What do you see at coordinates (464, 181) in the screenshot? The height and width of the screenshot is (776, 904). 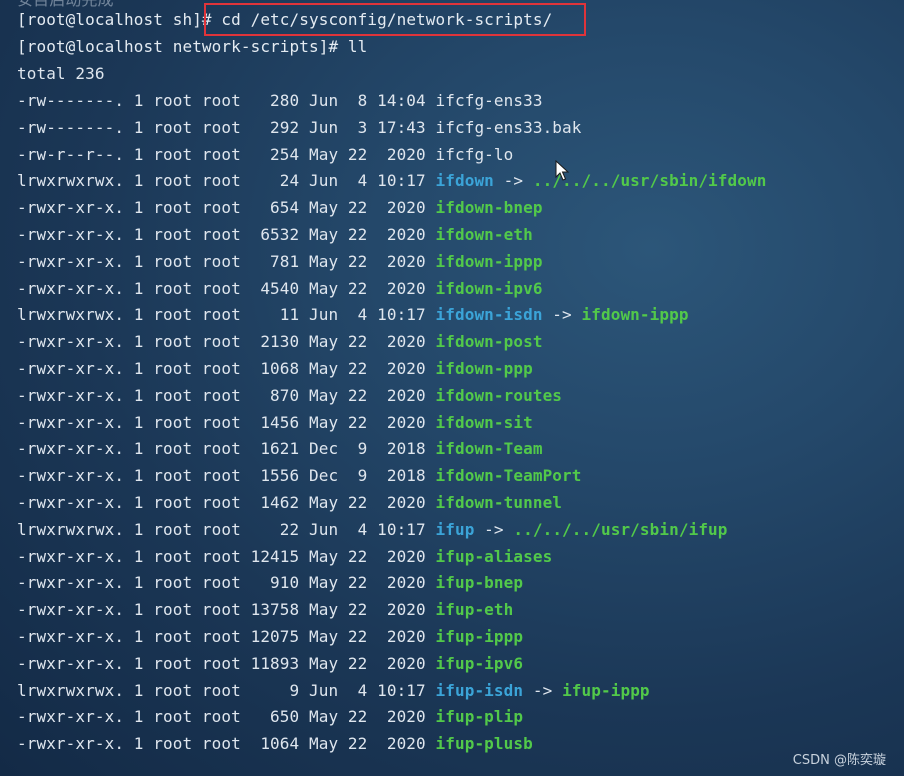 I see `file-name: ifdown` at bounding box center [464, 181].